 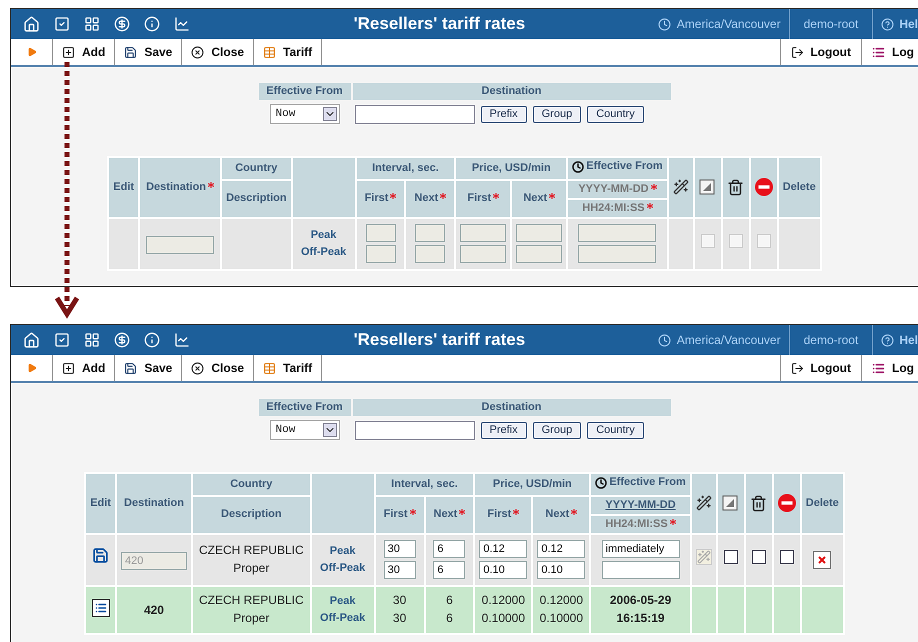 I want to click on column-header: HH24:MI:SS, so click(x=617, y=208).